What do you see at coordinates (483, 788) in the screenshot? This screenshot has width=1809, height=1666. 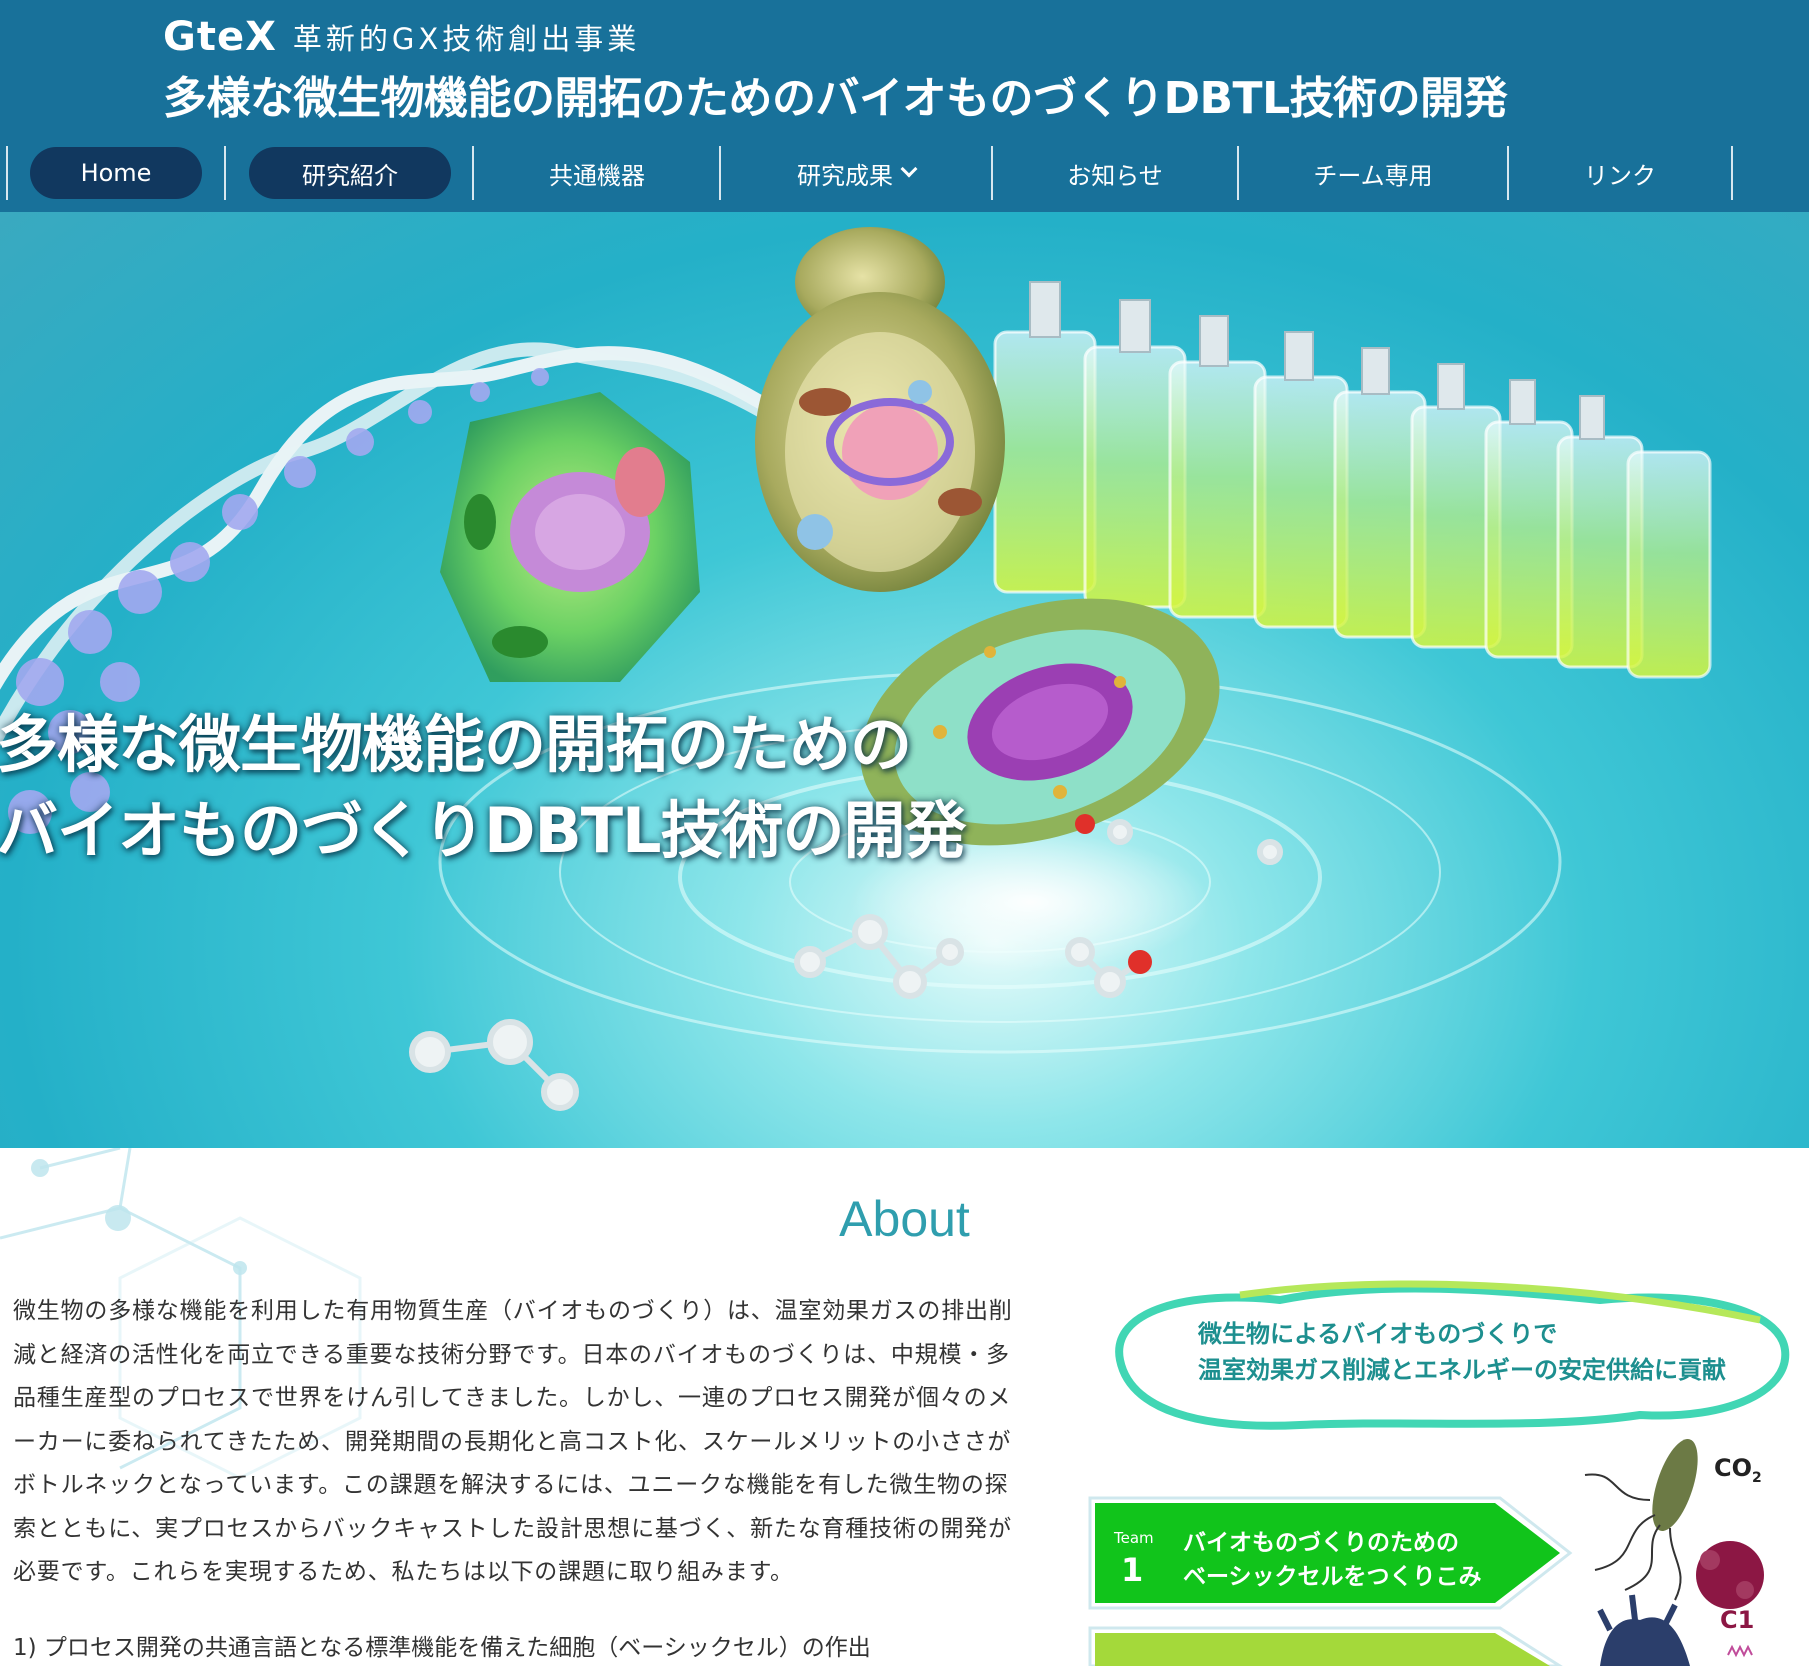 I see `hero-headline: 多様な微生物機能の開拓のための バイオものづくりDBTL技術の開発` at bounding box center [483, 788].